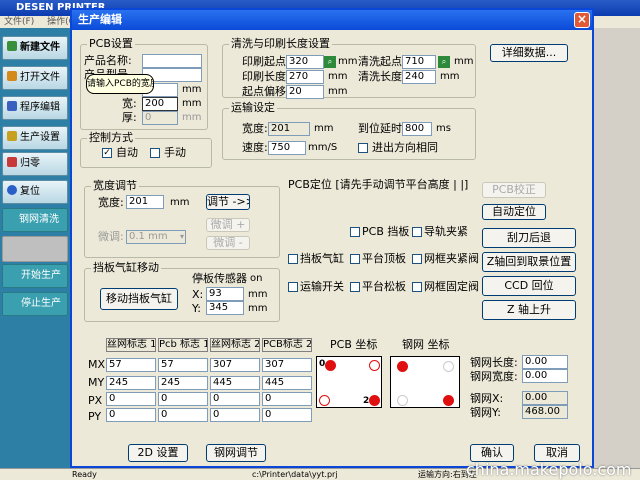 The width and height of the screenshot is (640, 480). What do you see at coordinates (12, 162) in the screenshot?
I see `home-icon` at bounding box center [12, 162].